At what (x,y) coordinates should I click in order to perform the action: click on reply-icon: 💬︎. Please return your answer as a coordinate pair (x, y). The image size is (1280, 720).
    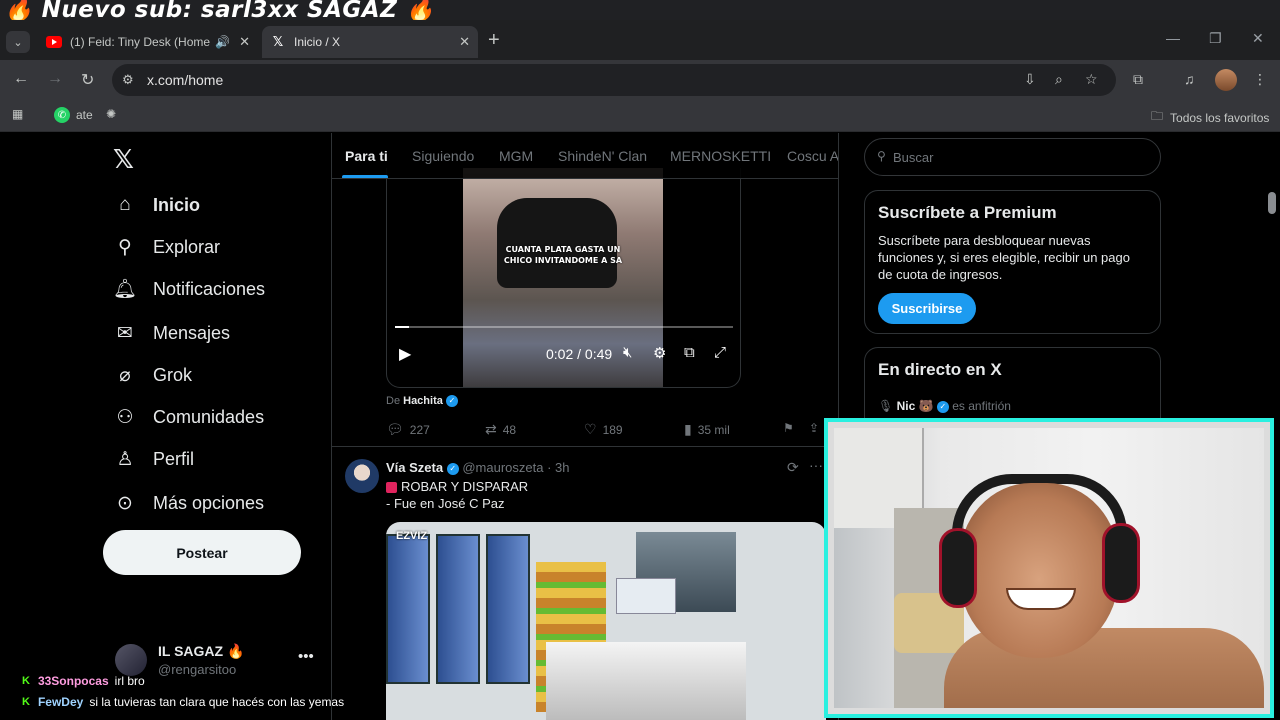
    Looking at the image, I should click on (395, 429).